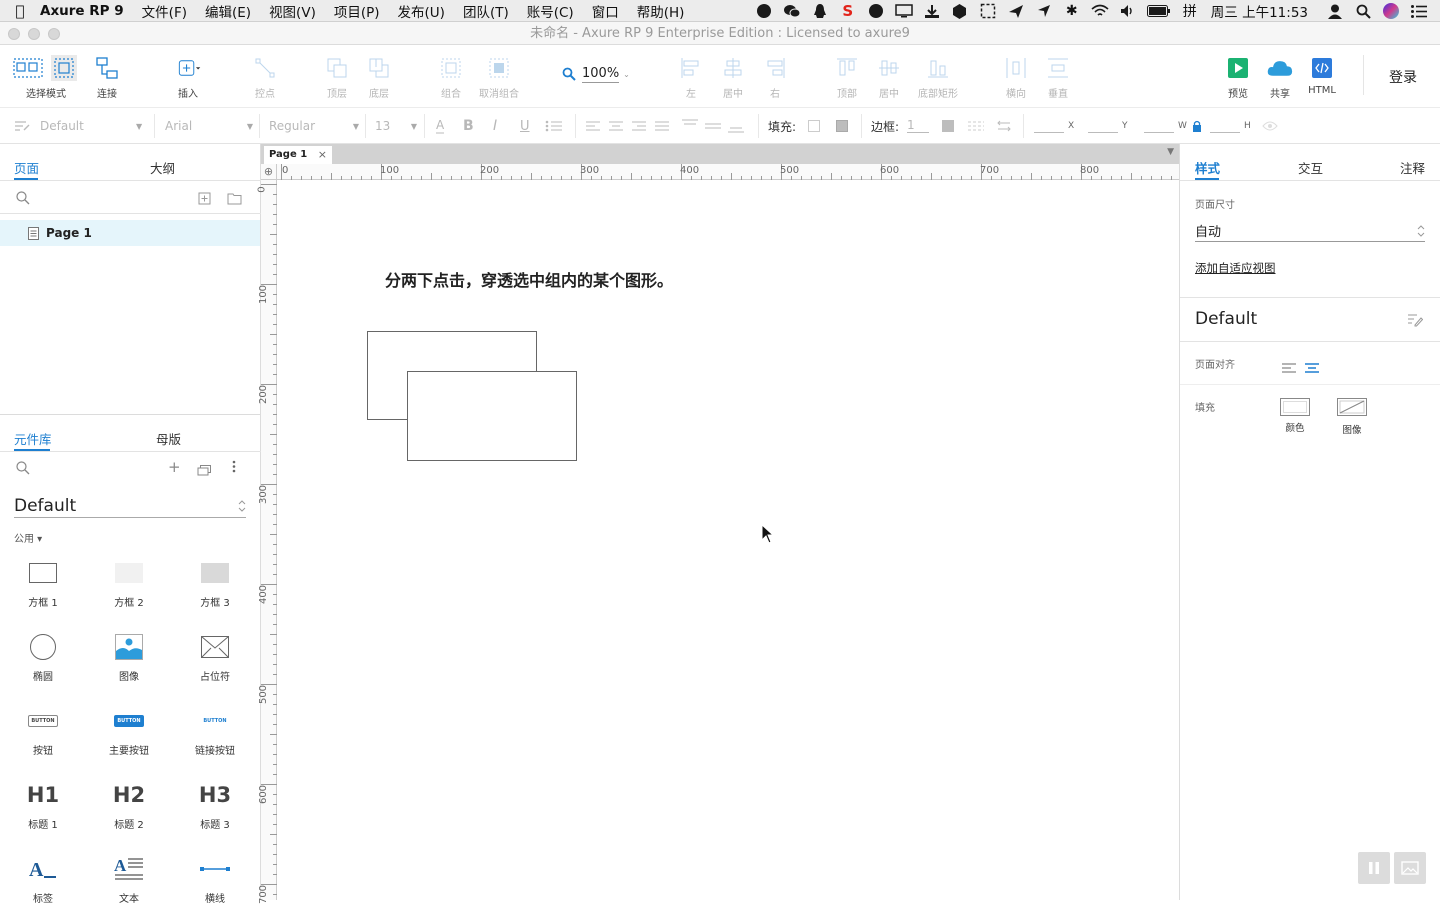  Describe the element at coordinates (1310, 231) in the screenshot. I see `page-size-select: 自动` at that location.